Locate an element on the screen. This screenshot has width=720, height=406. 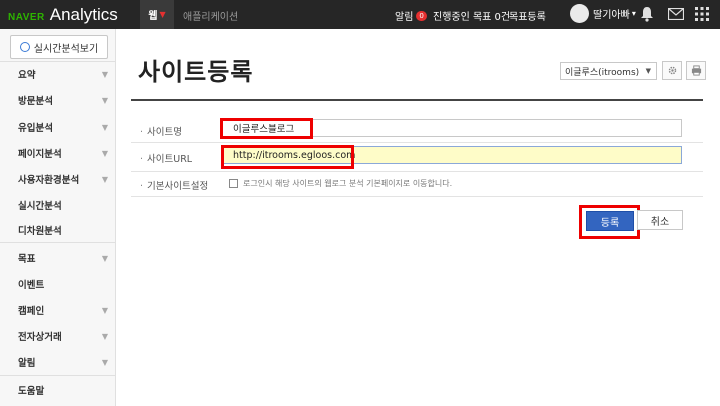
highlight-box-register is located at coordinates (609, 222).